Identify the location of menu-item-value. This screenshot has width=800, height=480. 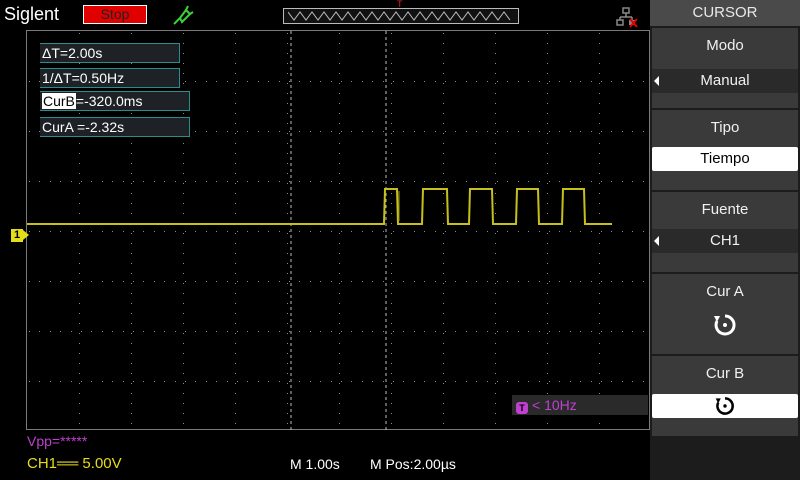
(725, 406).